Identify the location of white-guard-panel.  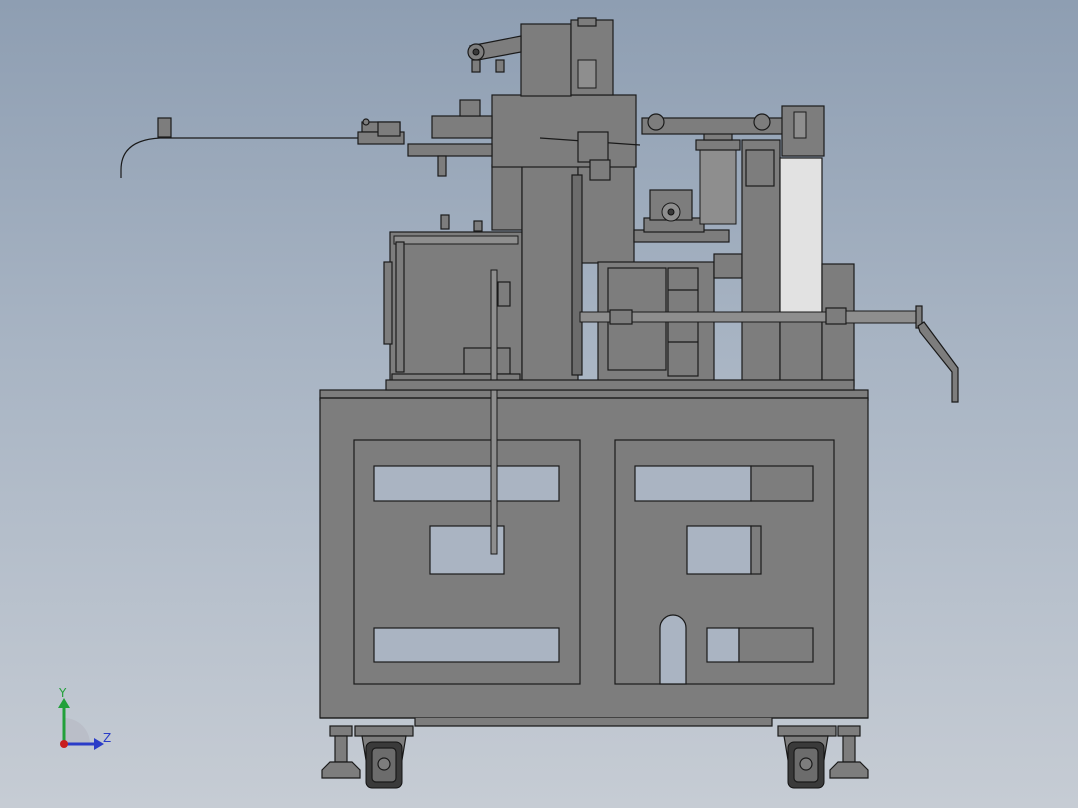
(801, 236).